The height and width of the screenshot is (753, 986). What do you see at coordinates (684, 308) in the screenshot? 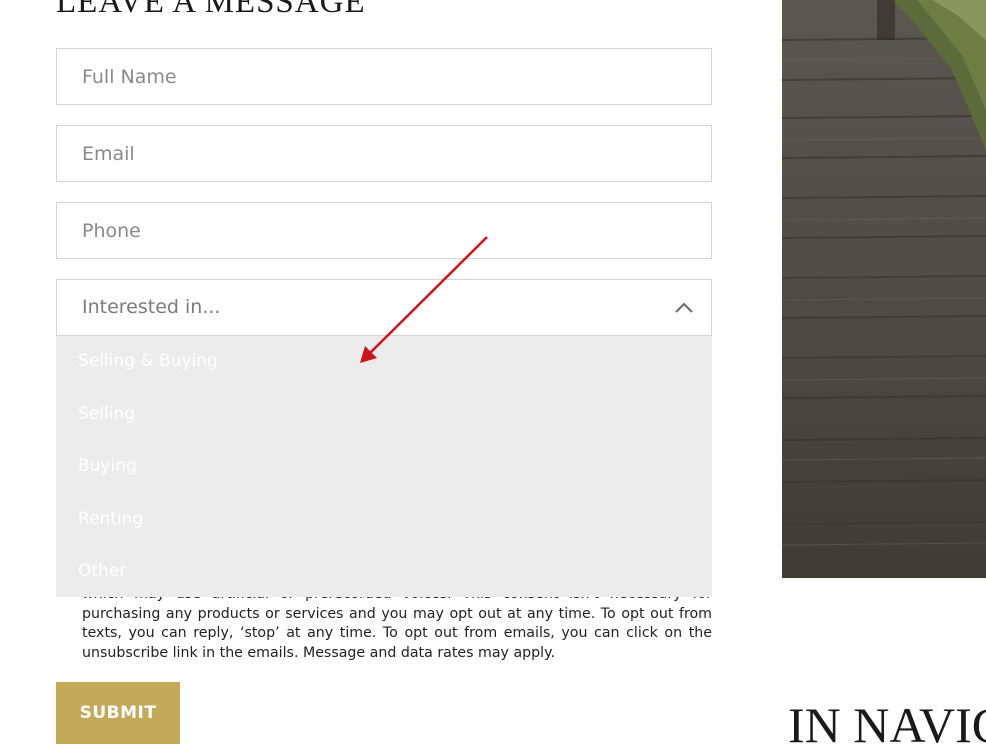
I see `chevron-up-icon` at bounding box center [684, 308].